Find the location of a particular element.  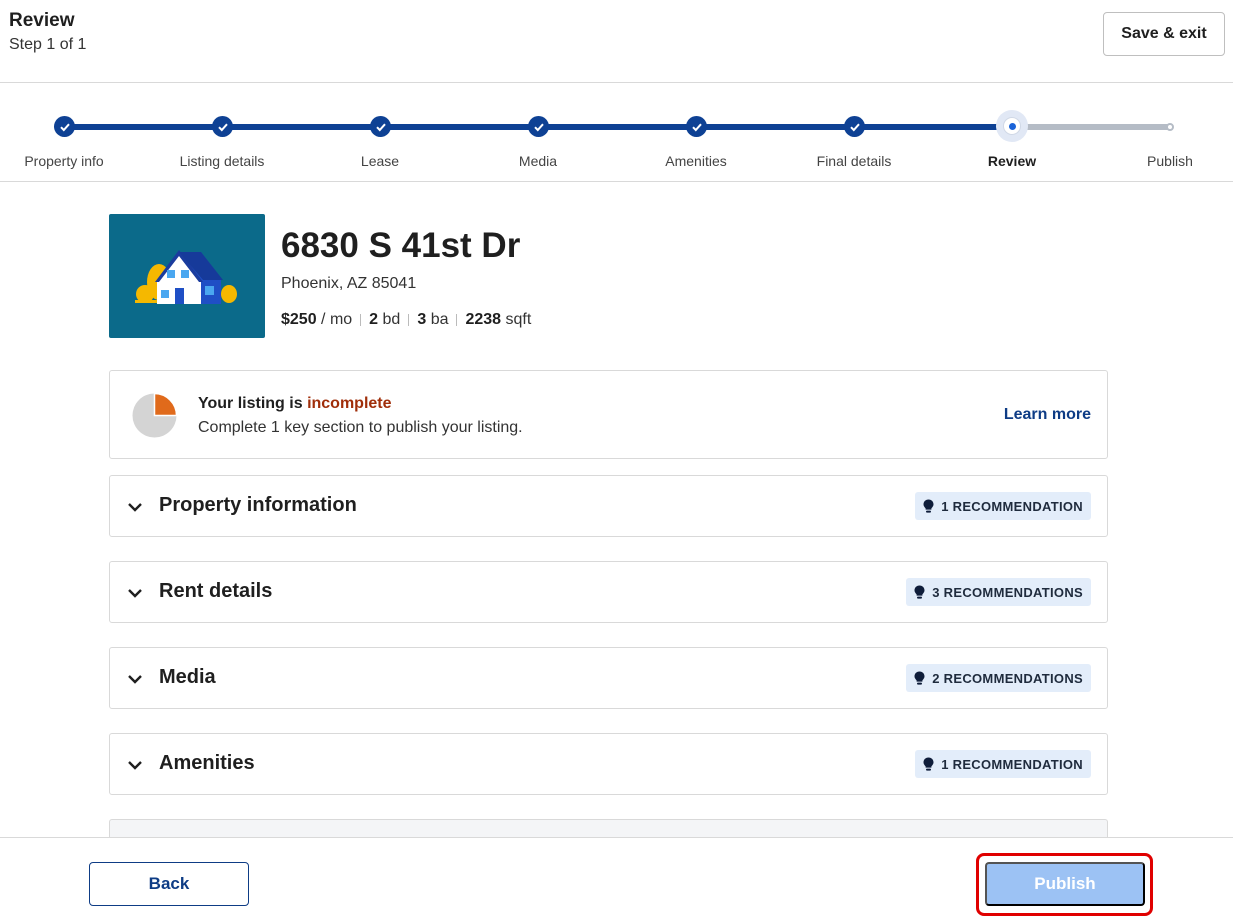

step-lease-check-icon is located at coordinates (380, 126).